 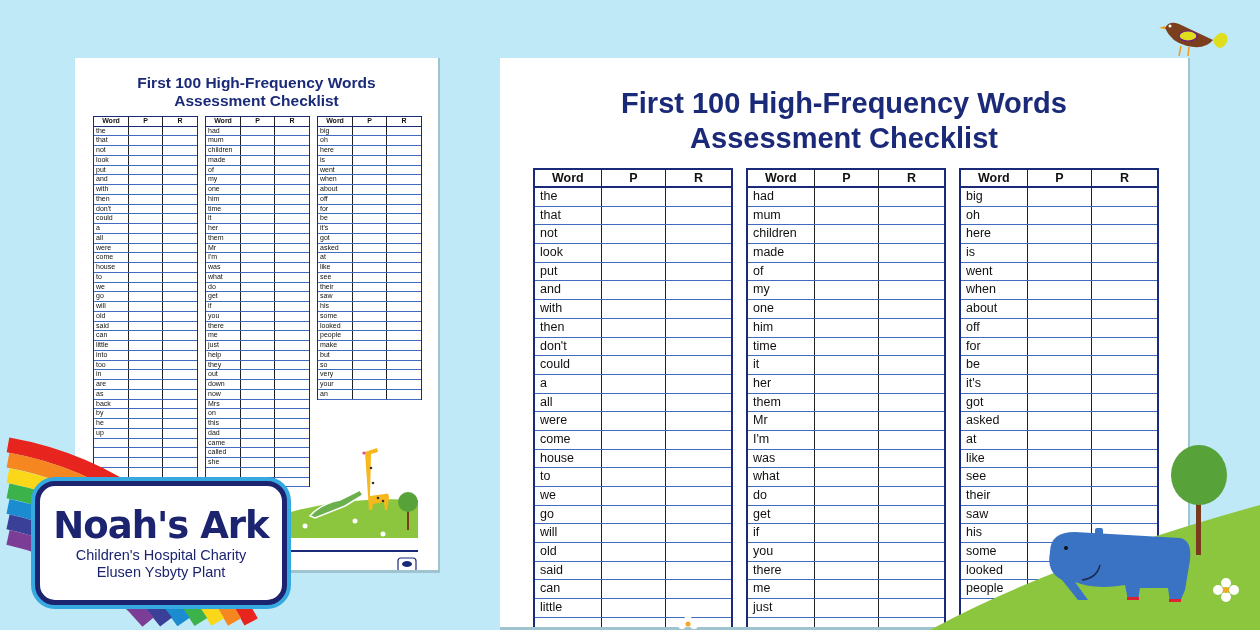 What do you see at coordinates (994, 365) in the screenshot?
I see `table-cell: be` at bounding box center [994, 365].